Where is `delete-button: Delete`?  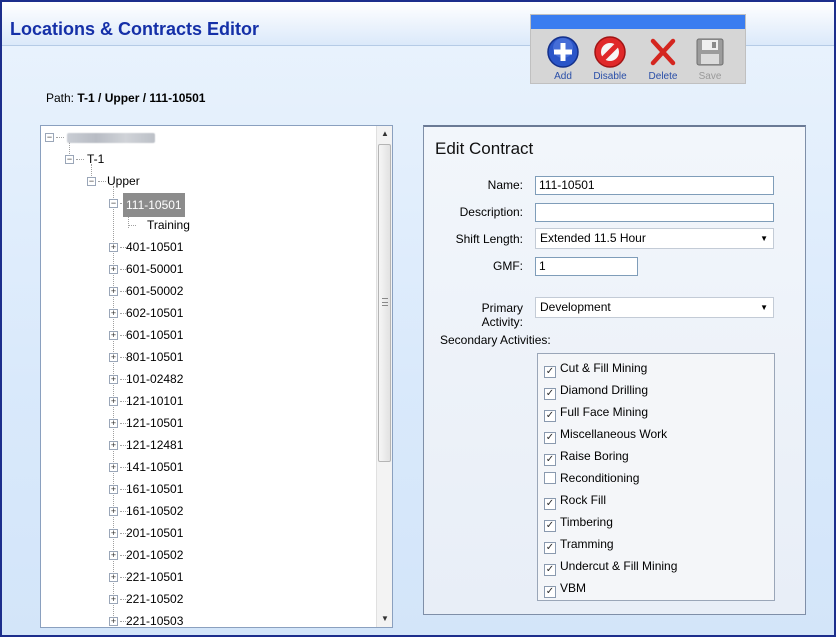 delete-button: Delete is located at coordinates (663, 58).